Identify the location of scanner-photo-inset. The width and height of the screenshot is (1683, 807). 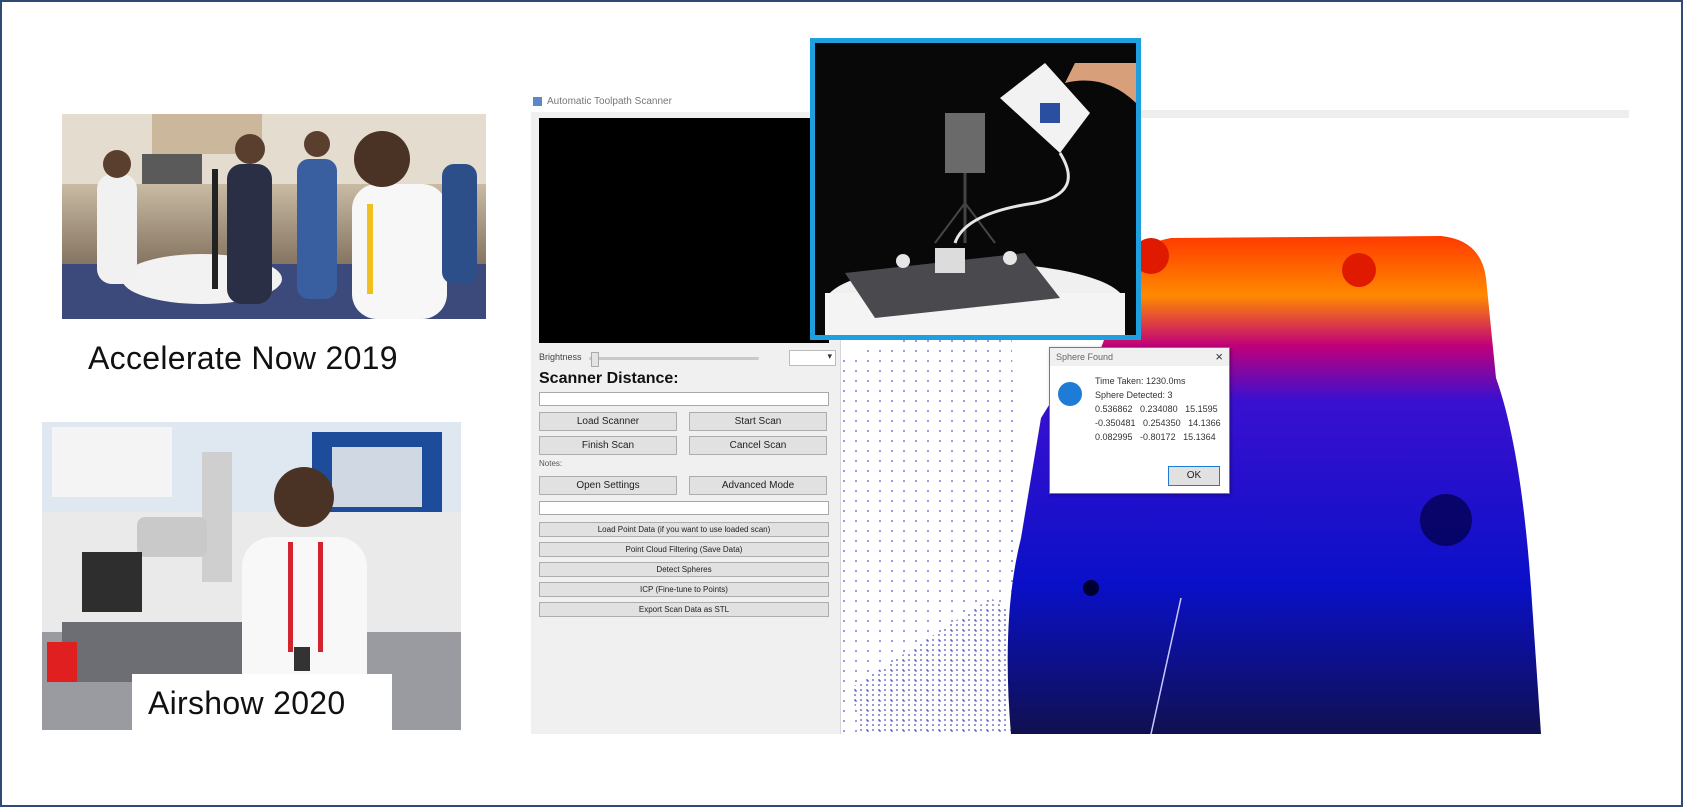
(975, 189).